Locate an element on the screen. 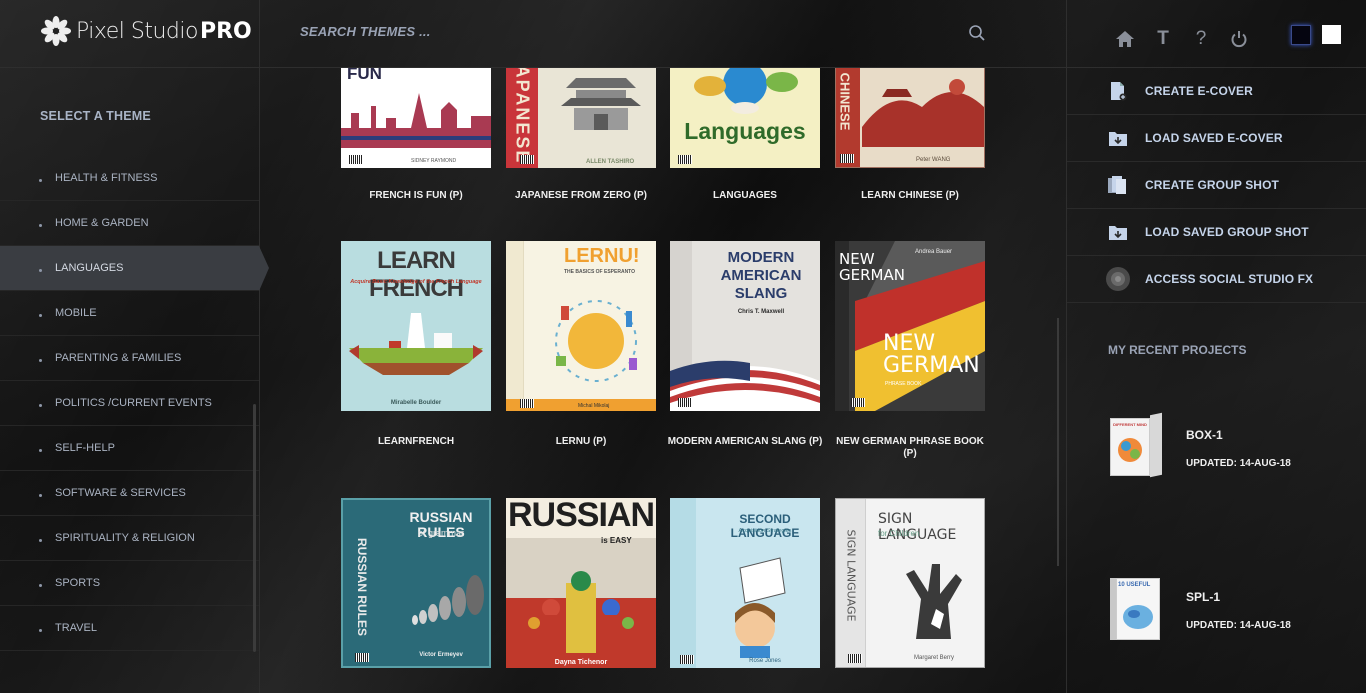  splash-illustration is located at coordinates (1138, 617).